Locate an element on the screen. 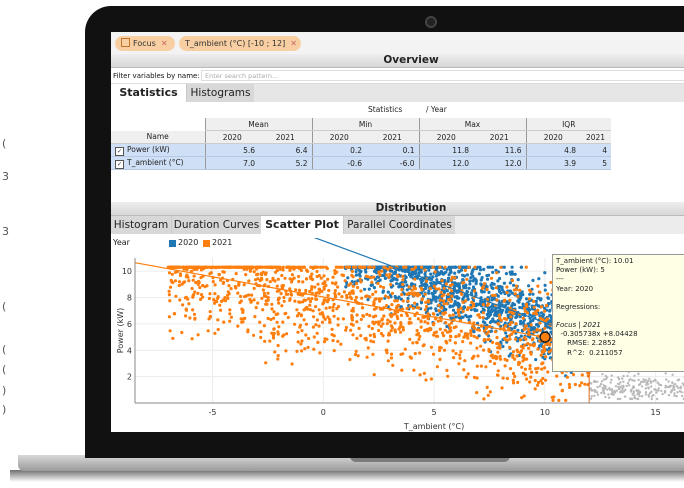 The image size is (684, 488). chip-t-ambient: T_ambient (°C) [-10 ; 12] ✕ is located at coordinates (240, 43).